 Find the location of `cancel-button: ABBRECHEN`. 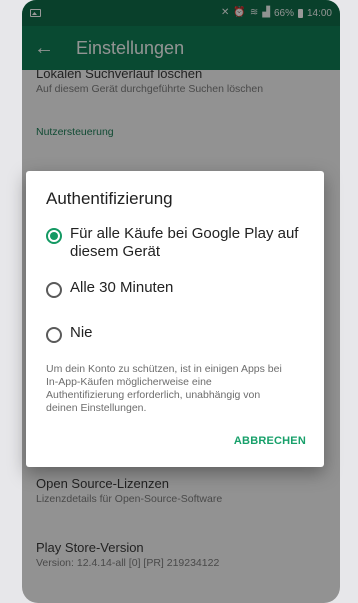

cancel-button: ABBRECHEN is located at coordinates (270, 441).